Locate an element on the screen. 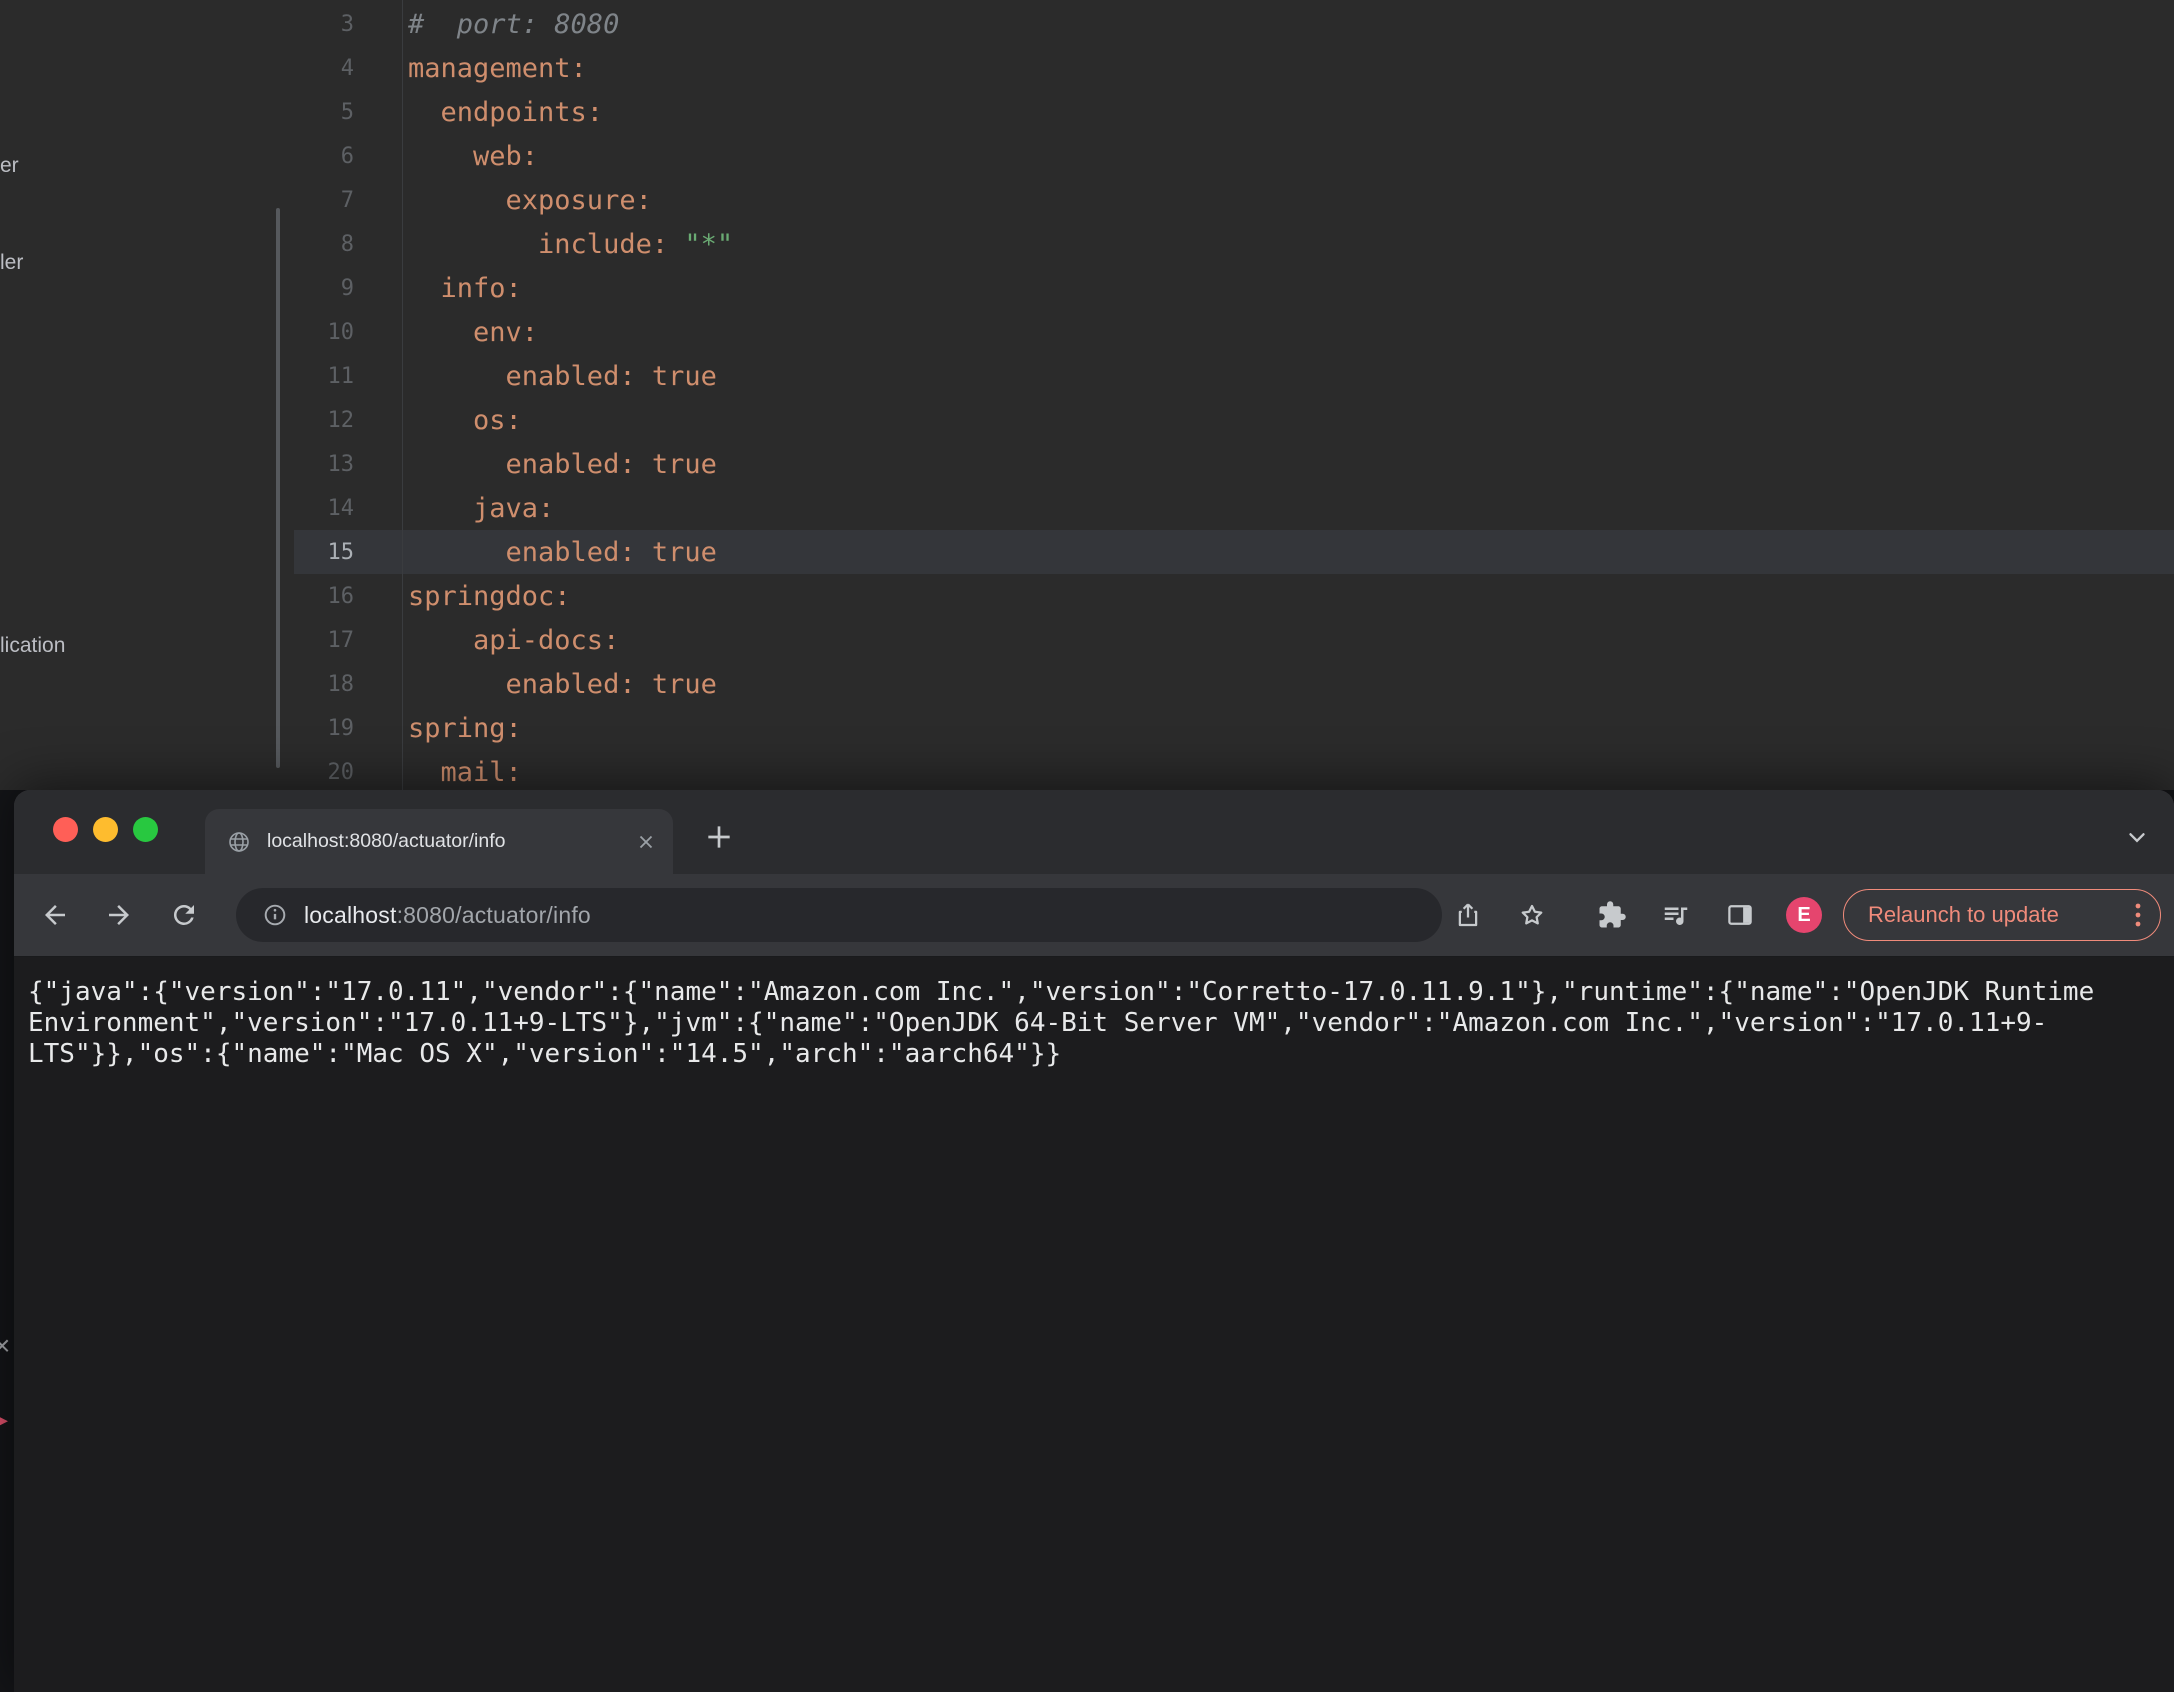 The image size is (2174, 1692). code-text: management: is located at coordinates (497, 68).